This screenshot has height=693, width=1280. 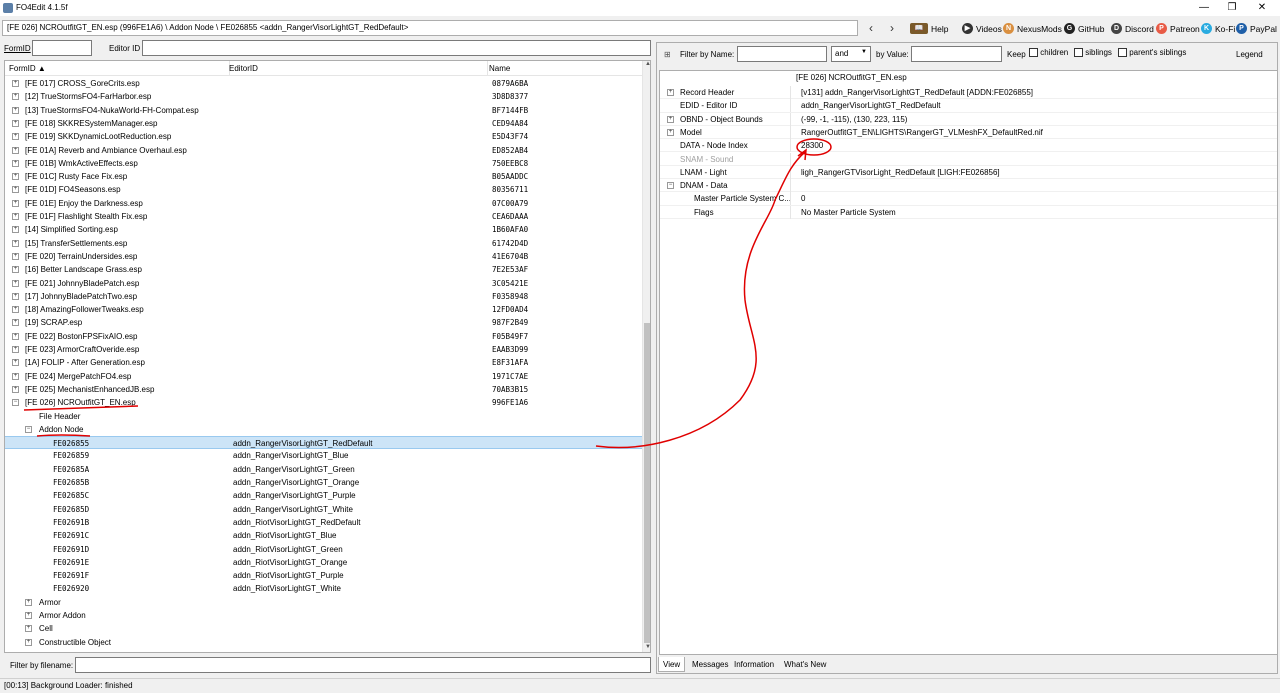 I want to click on tree-scrollbar: ▲ ▼, so click(x=646, y=356).